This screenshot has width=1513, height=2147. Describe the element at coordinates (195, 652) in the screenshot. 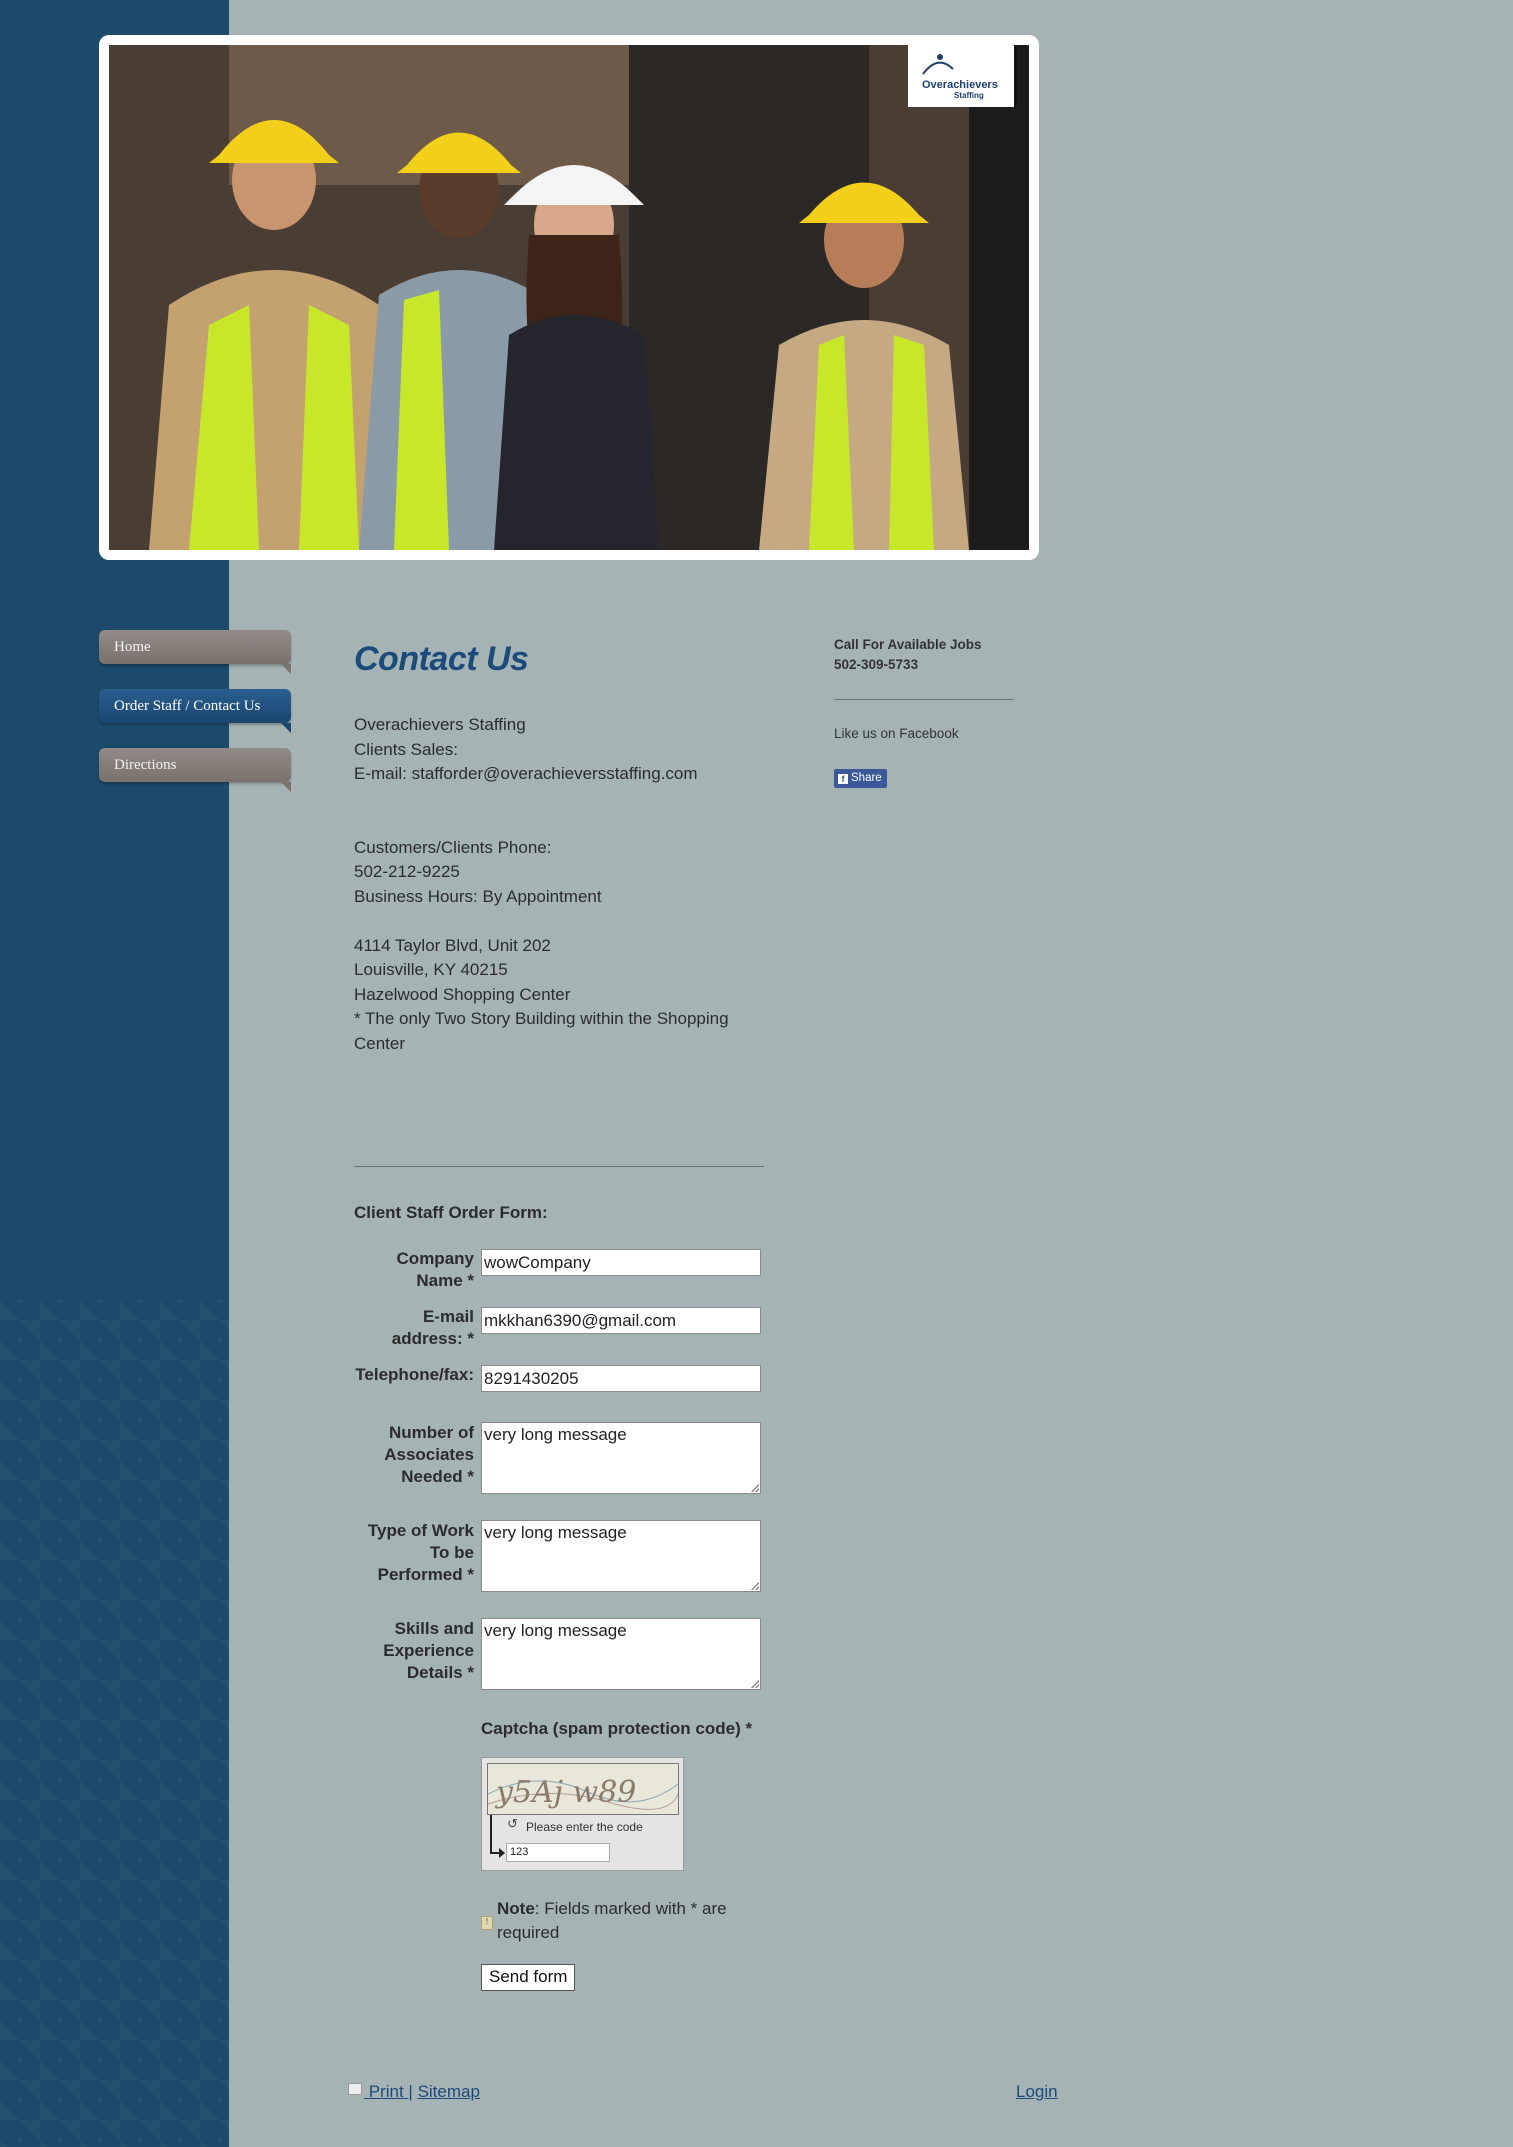

I see `nav-item-home: Home` at that location.